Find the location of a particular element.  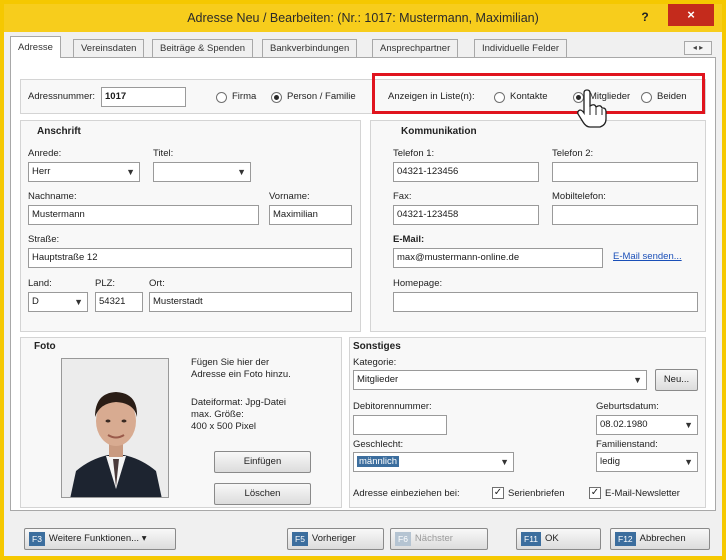

email-field: max@mustermann-online.de is located at coordinates (498, 258).